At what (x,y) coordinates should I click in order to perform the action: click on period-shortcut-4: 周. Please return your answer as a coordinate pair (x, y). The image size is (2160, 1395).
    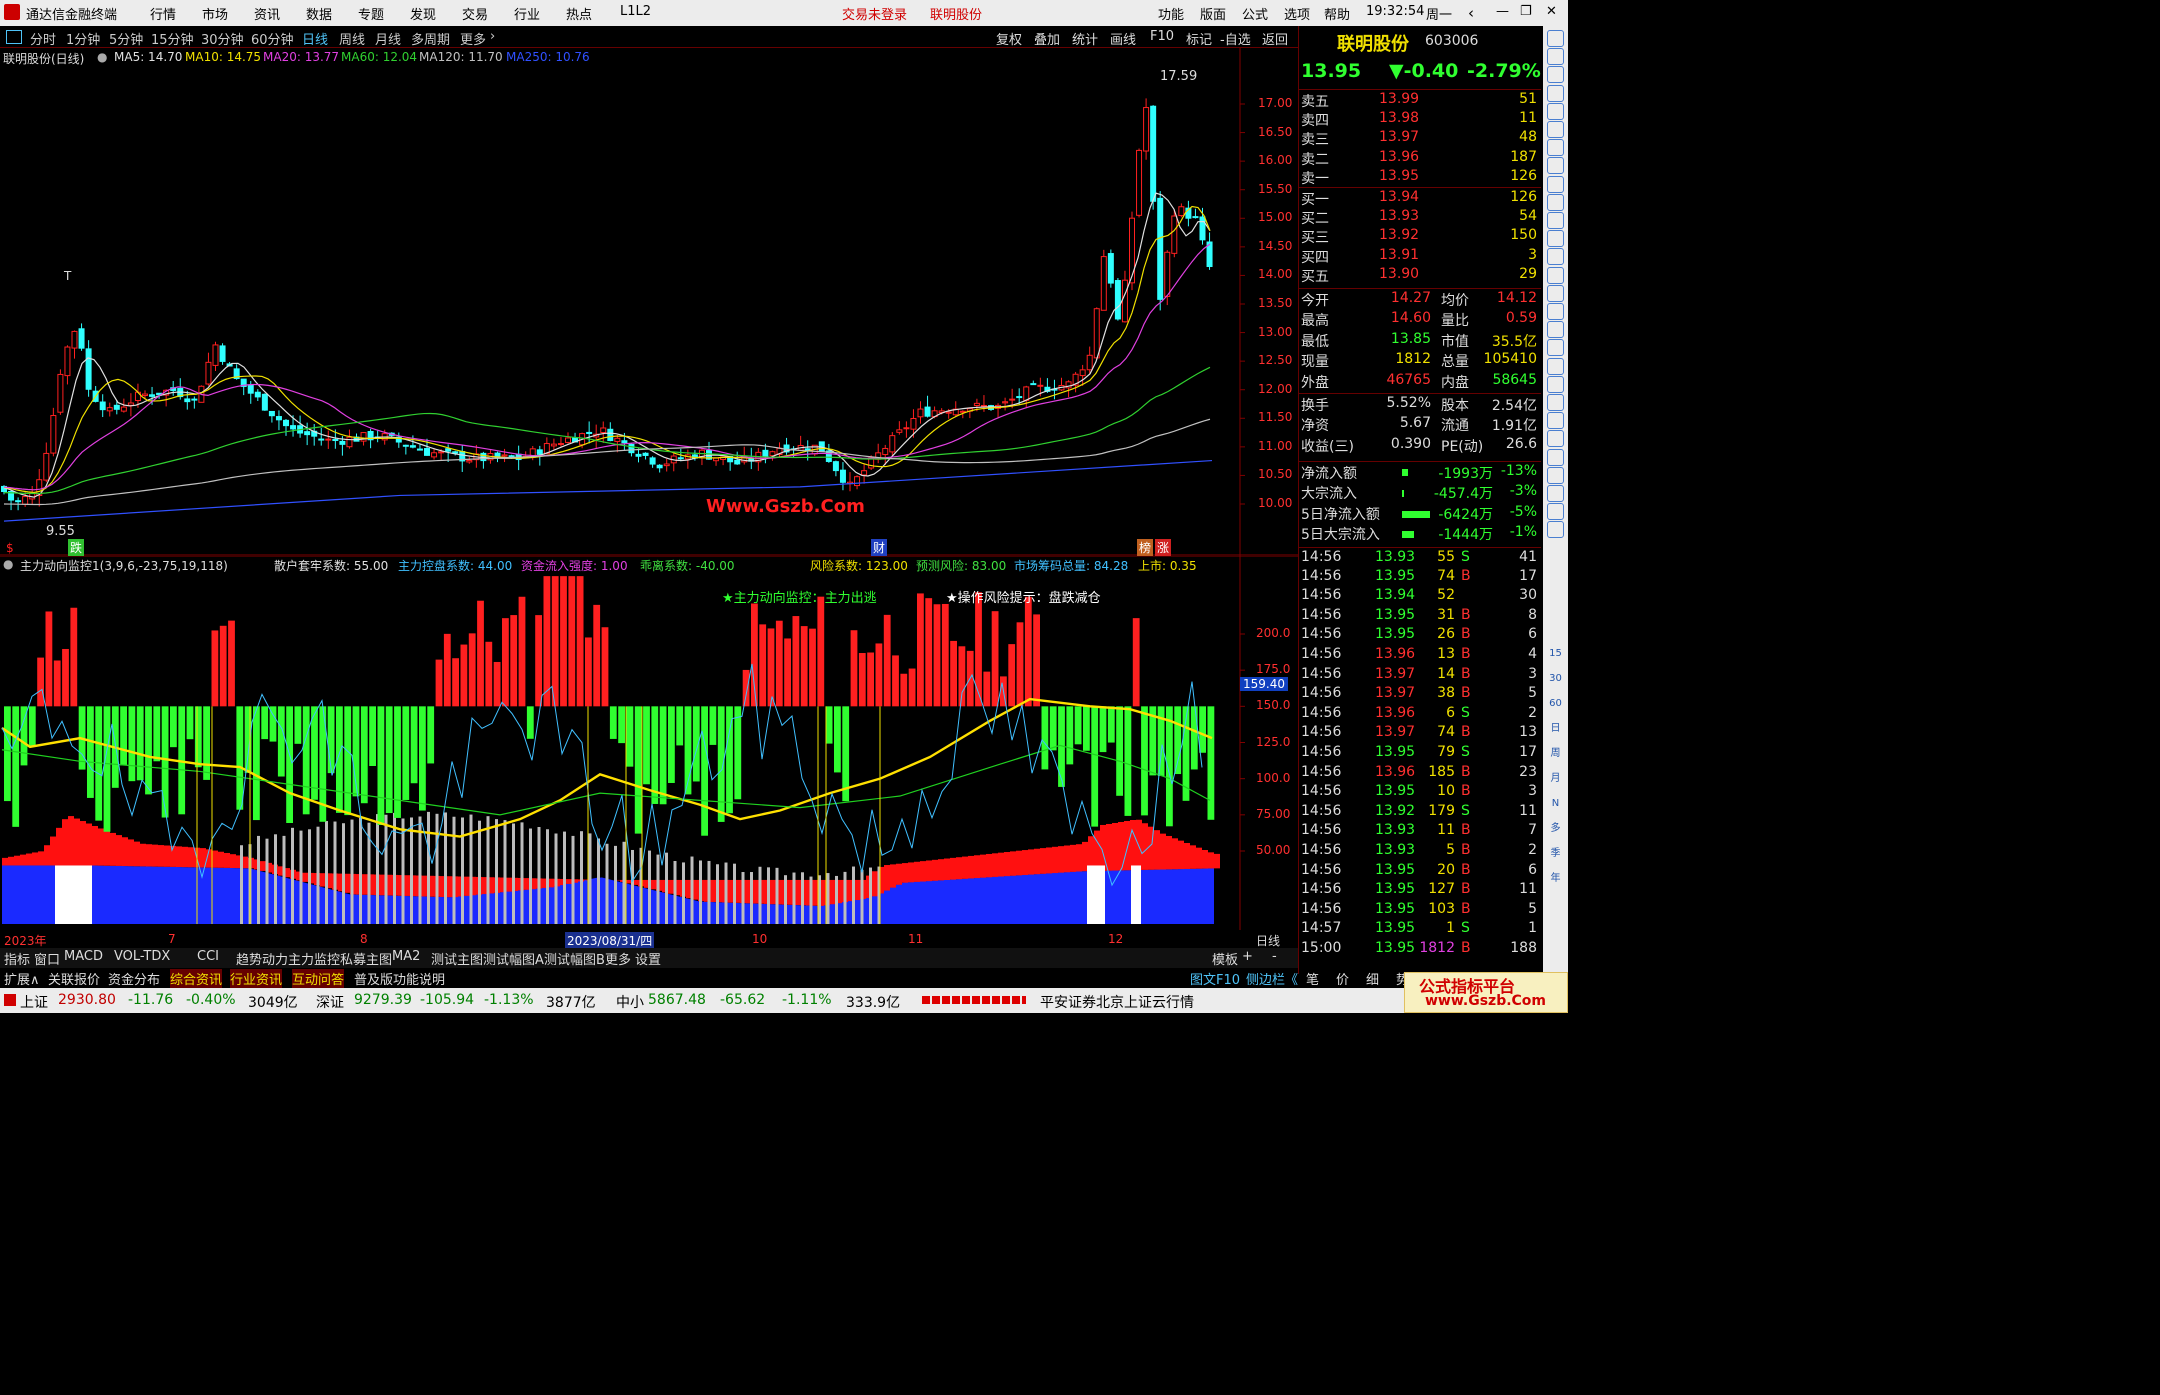
    Looking at the image, I should click on (1555, 754).